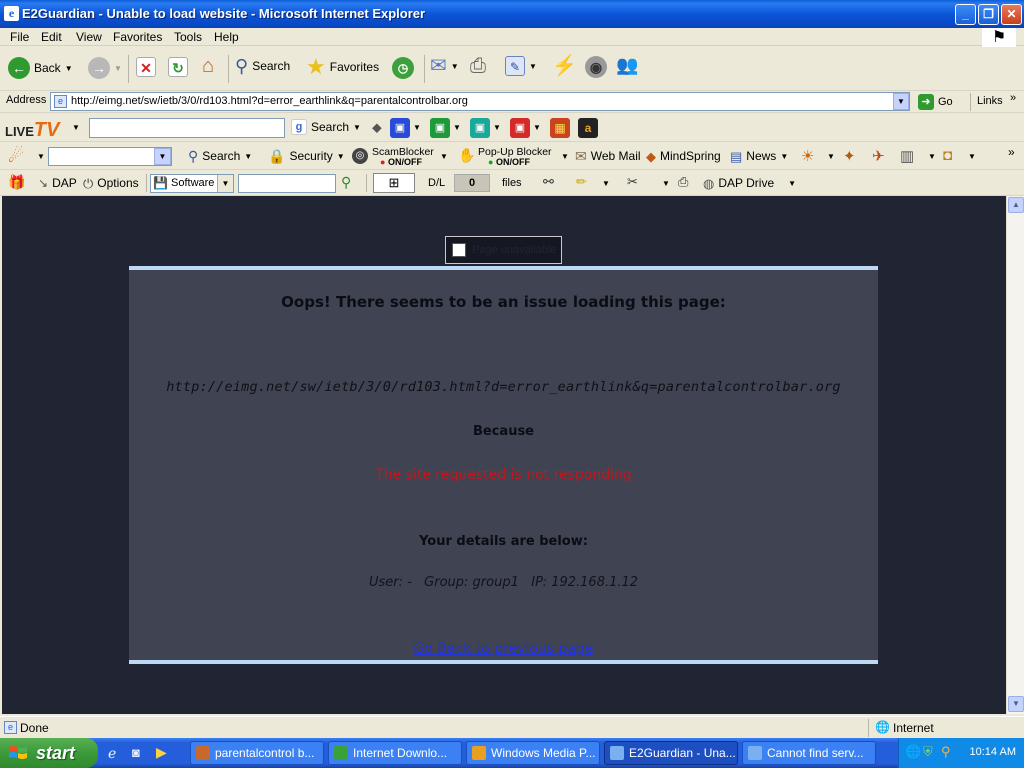 The height and width of the screenshot is (768, 1024). I want to click on close-button: ✕, so click(1011, 14).